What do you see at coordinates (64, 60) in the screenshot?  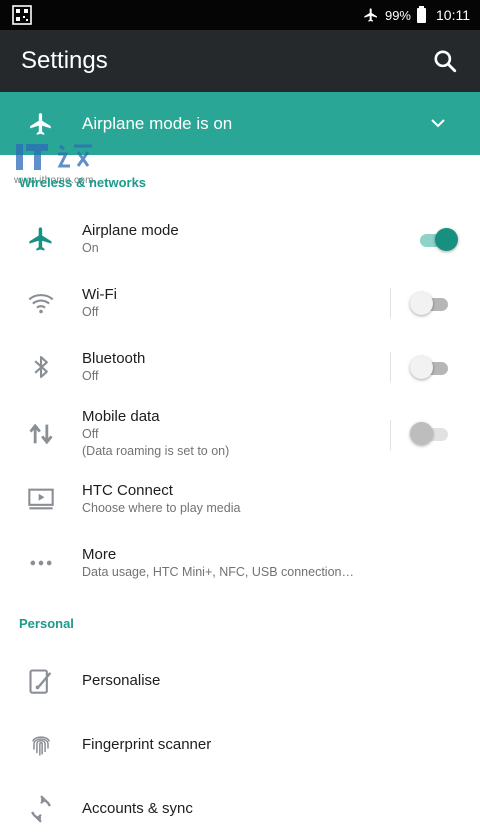 I see `page-title: Settings` at bounding box center [64, 60].